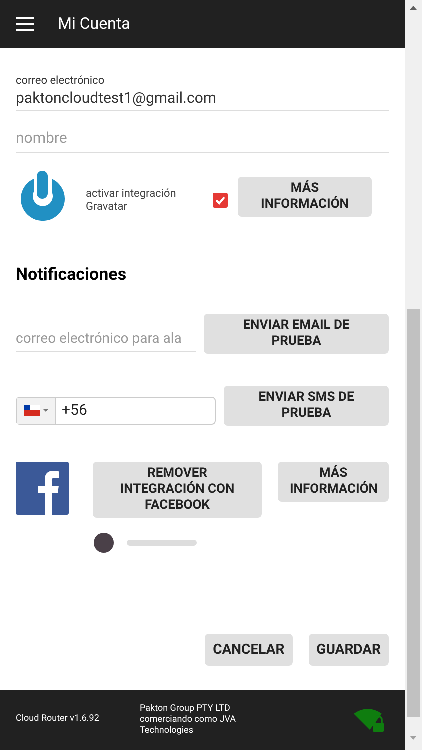 This screenshot has width=422, height=750. Describe the element at coordinates (220, 200) in the screenshot. I see `checkbox` at that location.